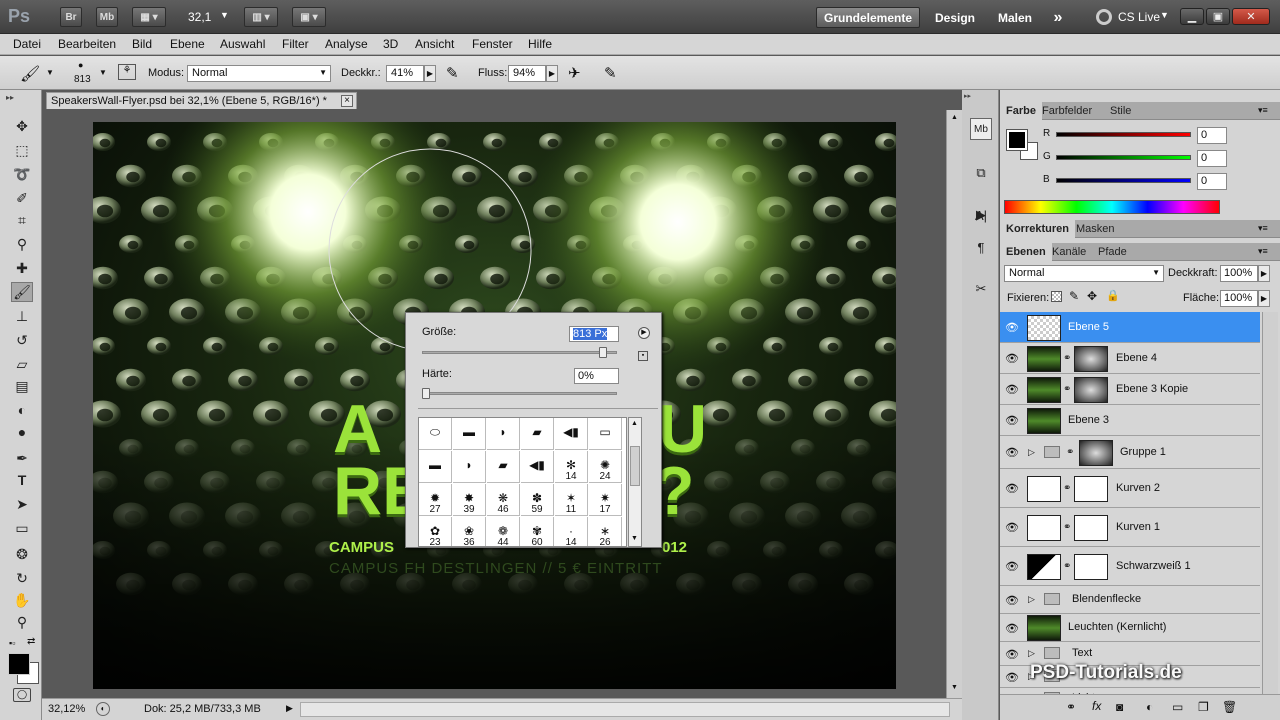 The height and width of the screenshot is (720, 1280). I want to click on gradient-tool-icon: ▤, so click(22, 386).